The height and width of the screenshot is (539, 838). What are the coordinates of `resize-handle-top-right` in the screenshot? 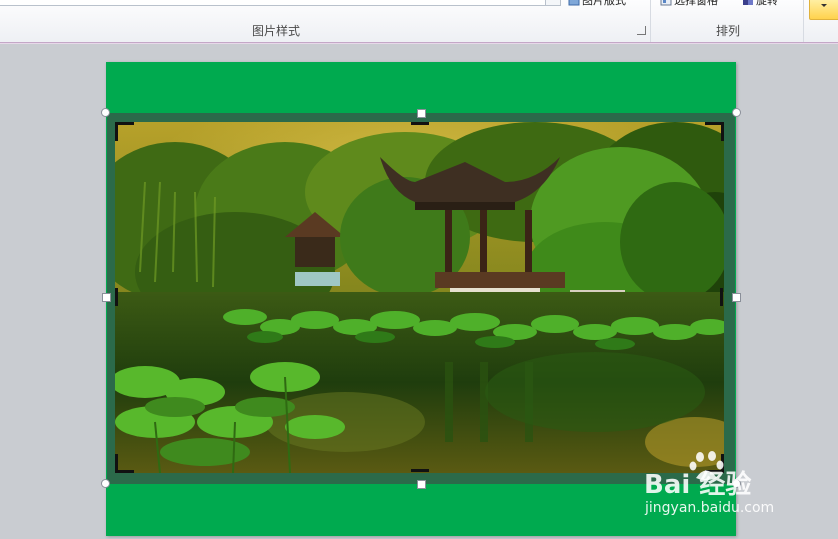 It's located at (736, 112).